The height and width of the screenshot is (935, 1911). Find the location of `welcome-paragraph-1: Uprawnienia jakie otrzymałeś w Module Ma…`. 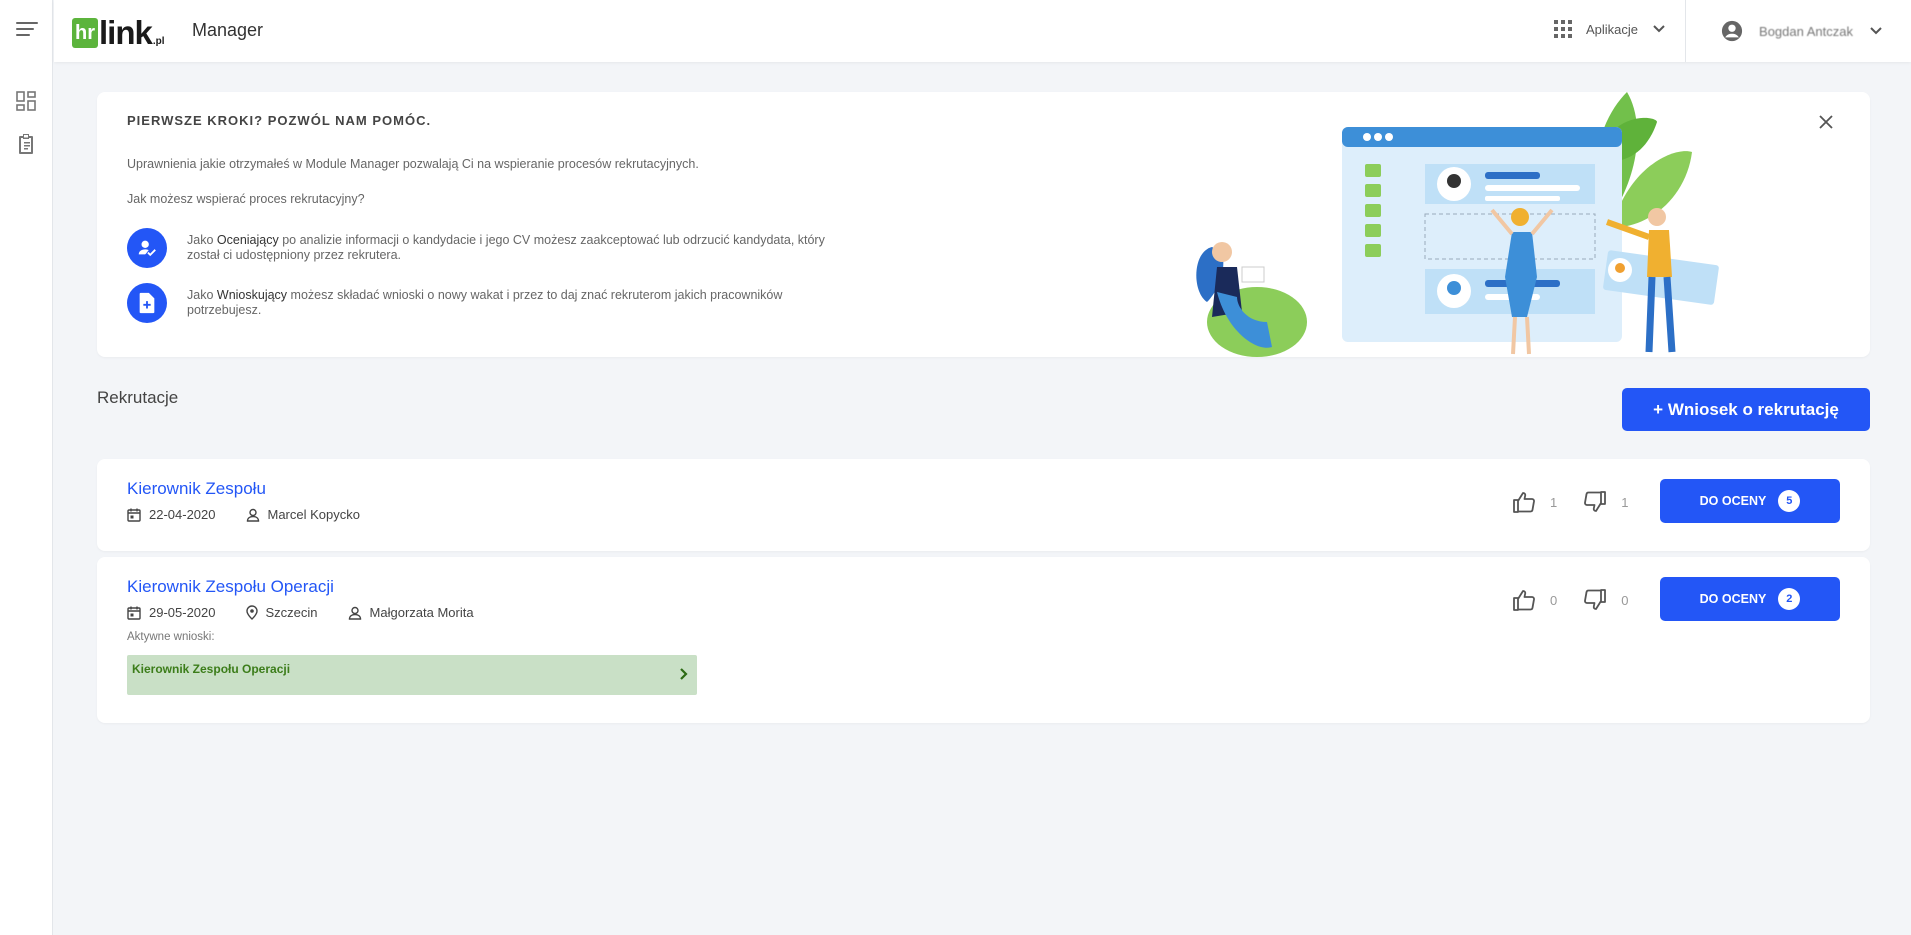

welcome-paragraph-1: Uprawnienia jakie otrzymałeś w Module Ma… is located at coordinates (413, 164).